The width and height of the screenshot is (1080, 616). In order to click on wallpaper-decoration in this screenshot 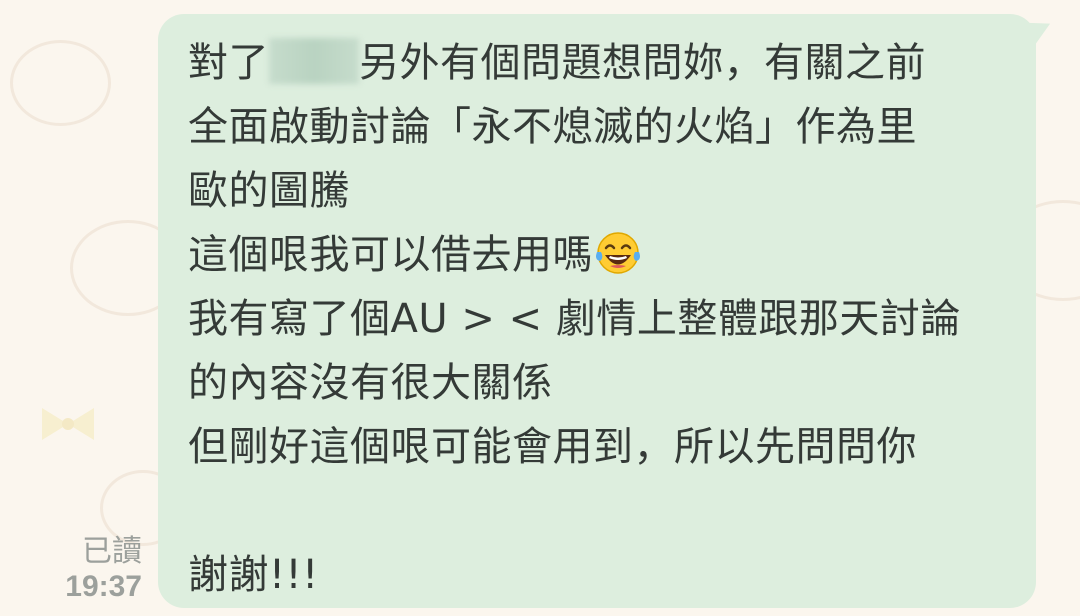, I will do `click(60, 83)`.